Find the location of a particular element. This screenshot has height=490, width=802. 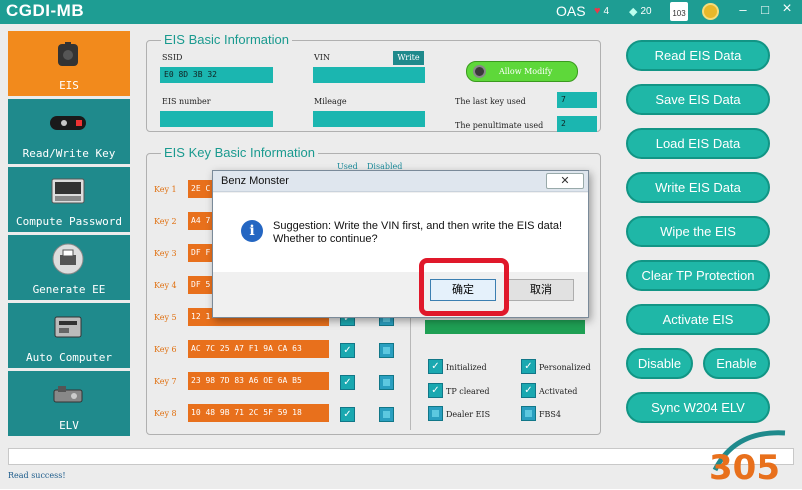

gem-icon: ◆ is located at coordinates (633, 12).